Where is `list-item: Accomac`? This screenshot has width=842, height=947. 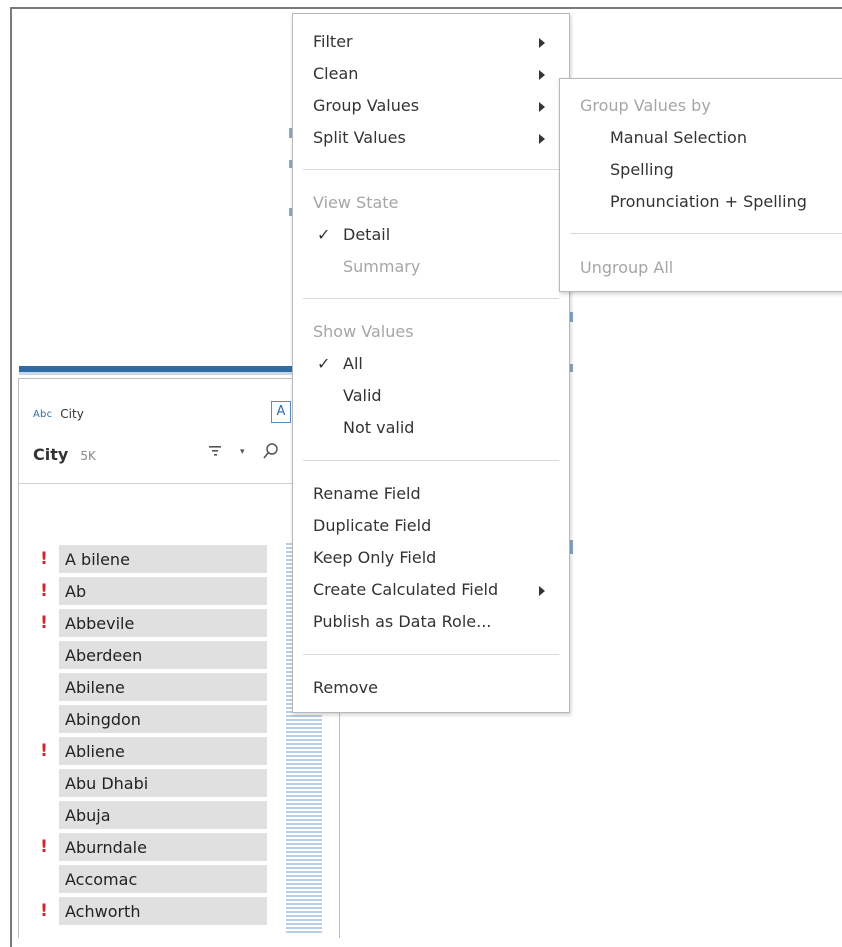
list-item: Accomac is located at coordinates (179, 881).